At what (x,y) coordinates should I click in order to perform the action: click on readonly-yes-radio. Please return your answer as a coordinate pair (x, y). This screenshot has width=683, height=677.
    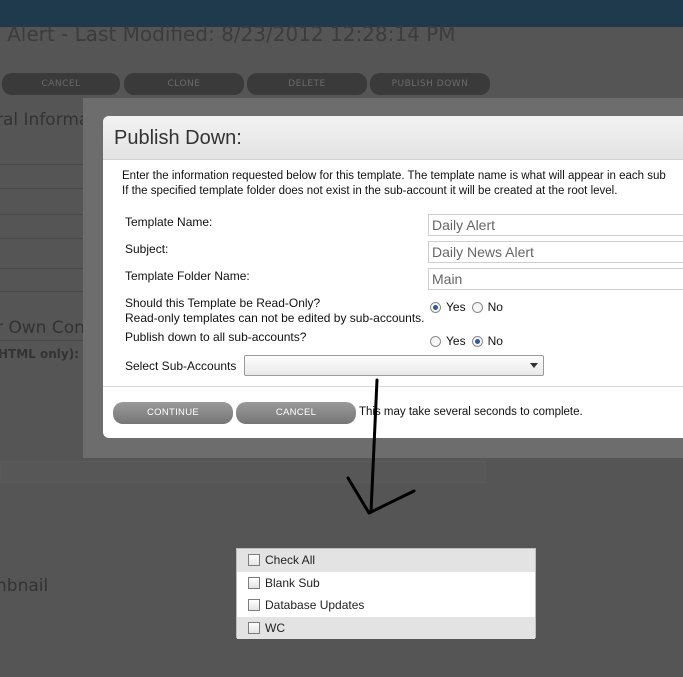
    Looking at the image, I should click on (435, 307).